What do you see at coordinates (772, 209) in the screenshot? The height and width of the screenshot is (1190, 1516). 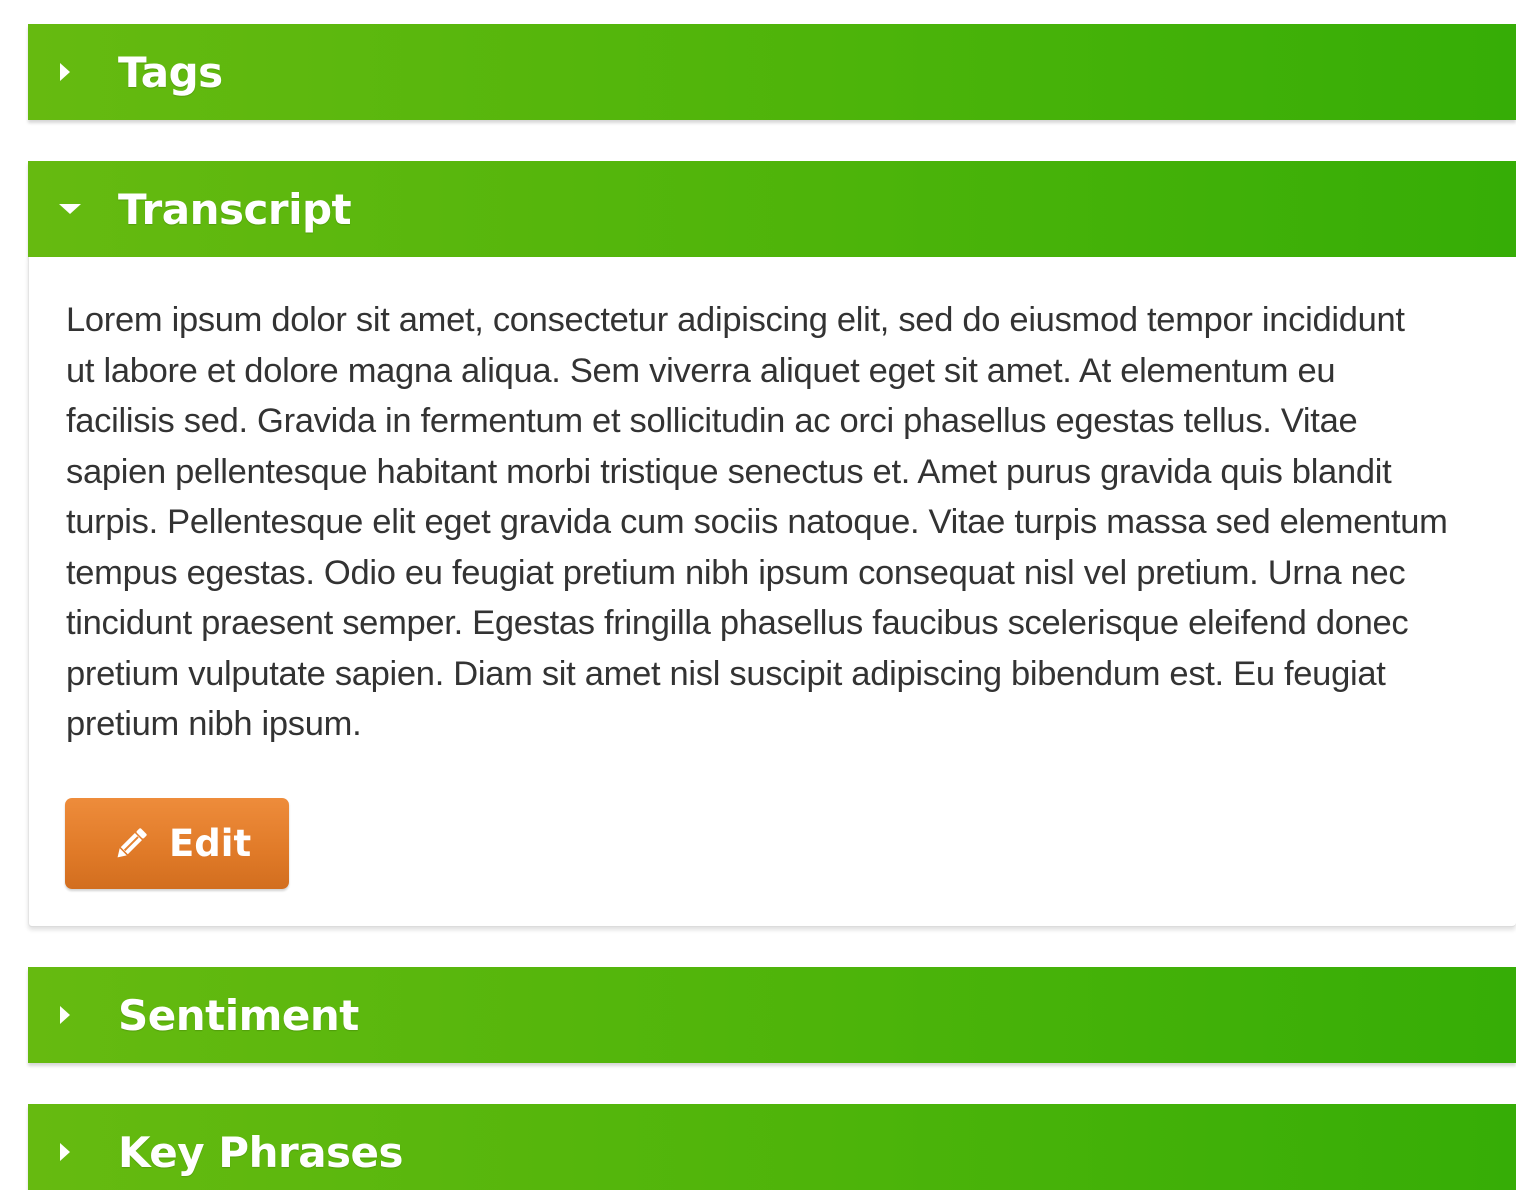 I see `transcript-panel-header: Transcript` at bounding box center [772, 209].